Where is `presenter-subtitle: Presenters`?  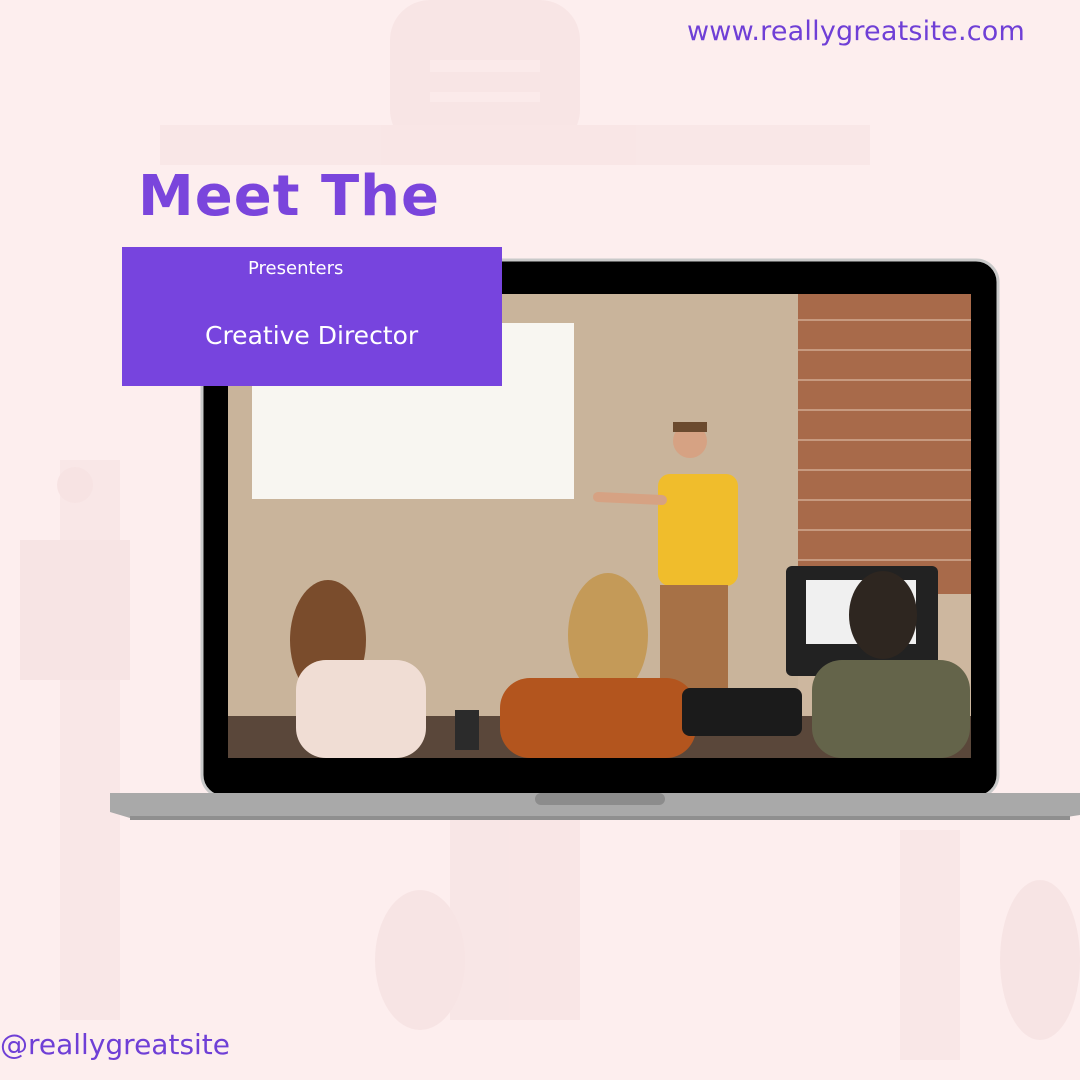
presenter-subtitle: Presenters is located at coordinates (296, 268).